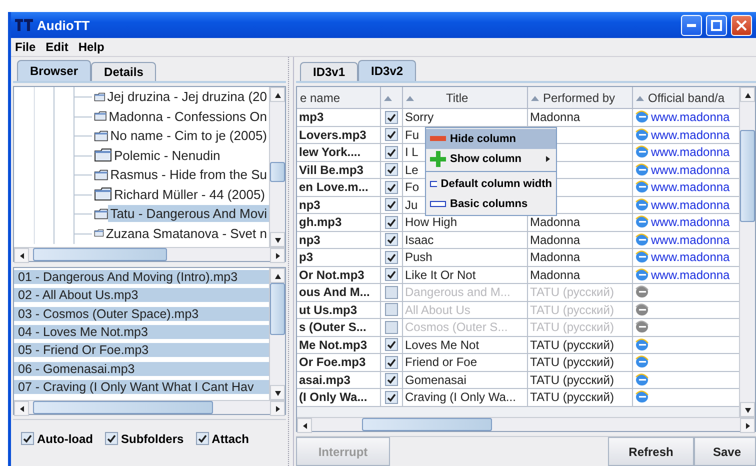 The width and height of the screenshot is (756, 466). What do you see at coordinates (465, 98) in the screenshot?
I see `column-header: Title` at bounding box center [465, 98].